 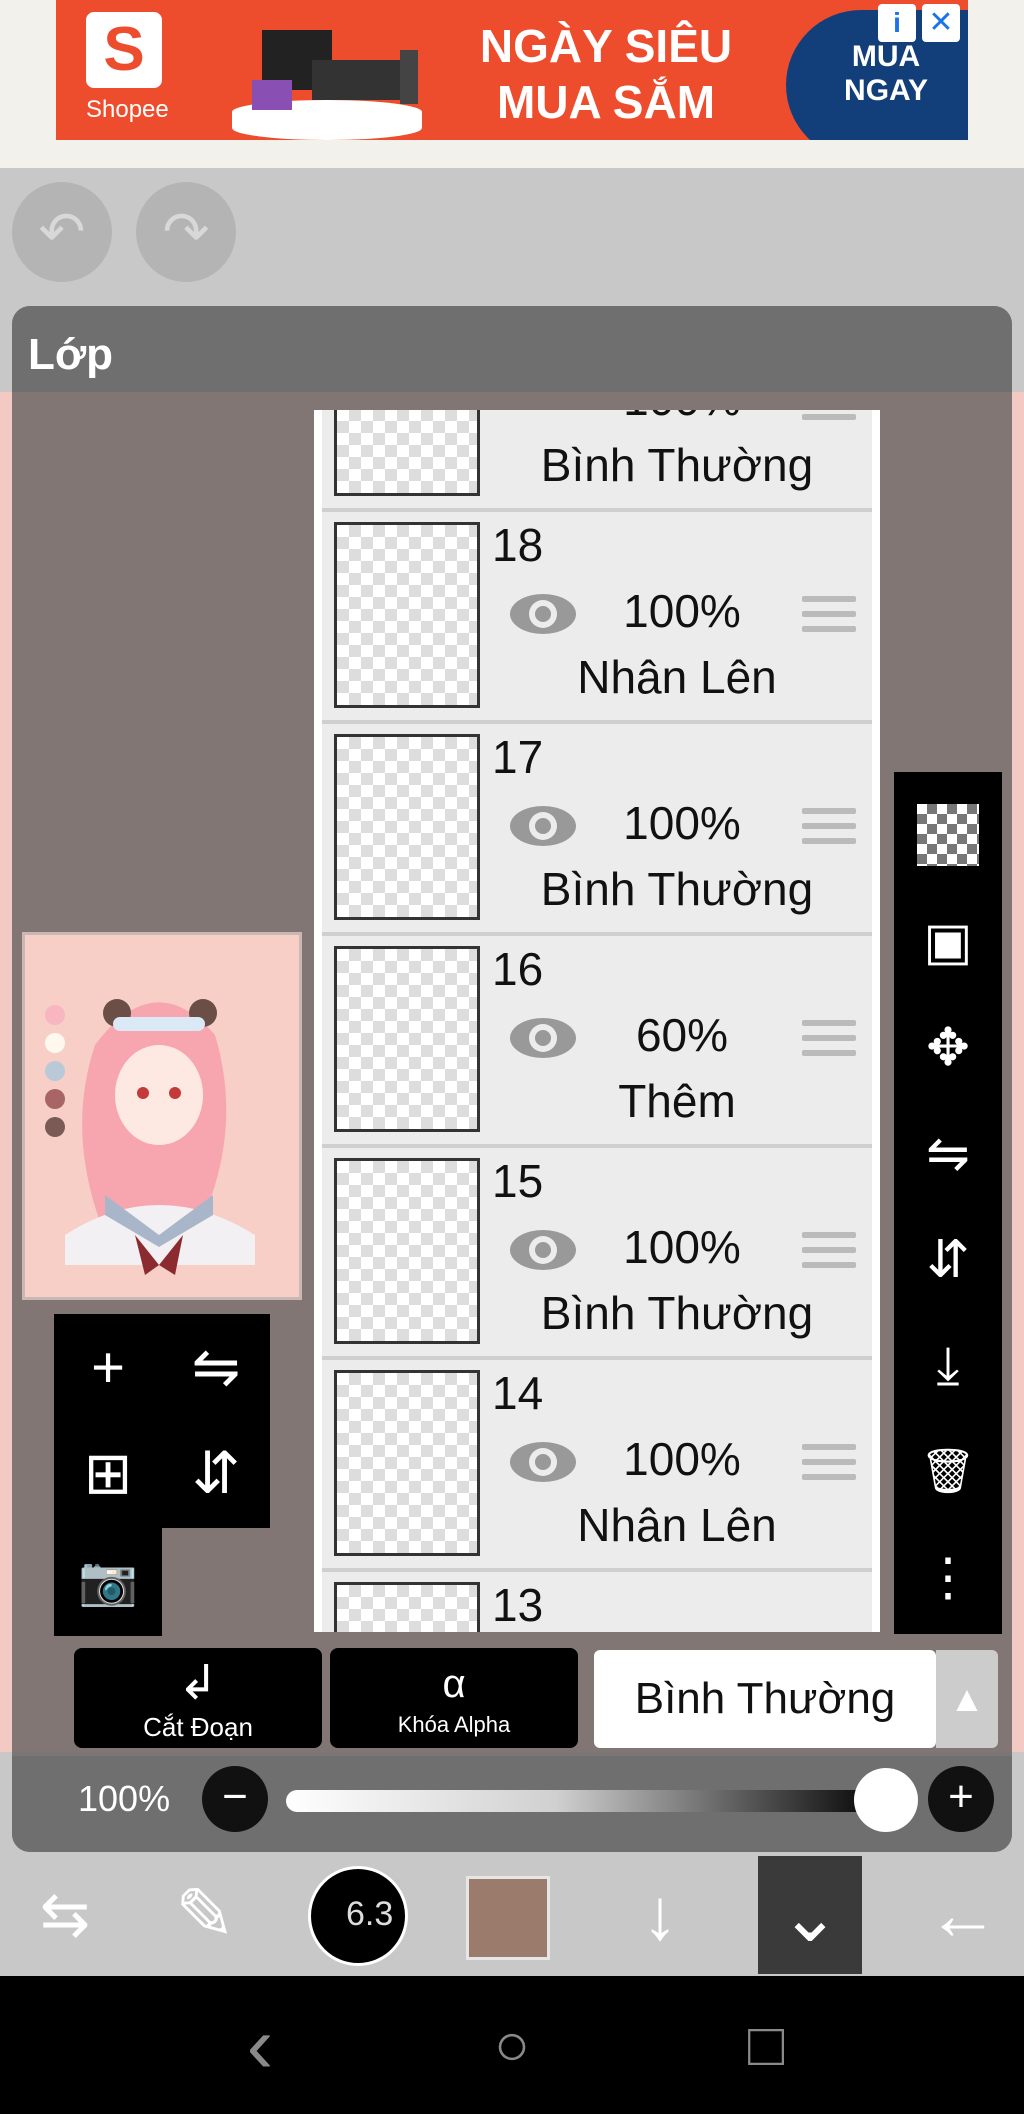 What do you see at coordinates (518, 969) in the screenshot?
I see `layer-number: 16` at bounding box center [518, 969].